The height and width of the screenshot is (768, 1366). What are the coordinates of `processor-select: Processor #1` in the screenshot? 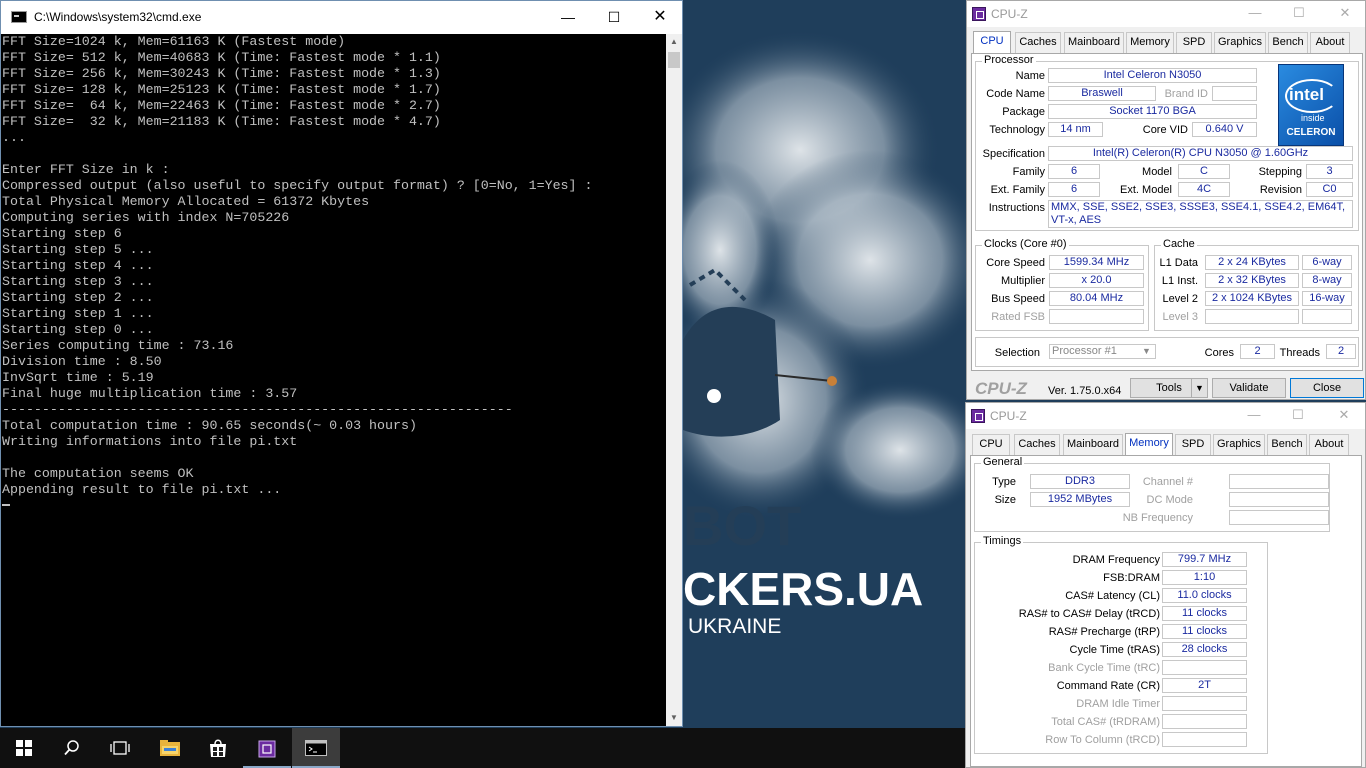 It's located at (1102, 351).